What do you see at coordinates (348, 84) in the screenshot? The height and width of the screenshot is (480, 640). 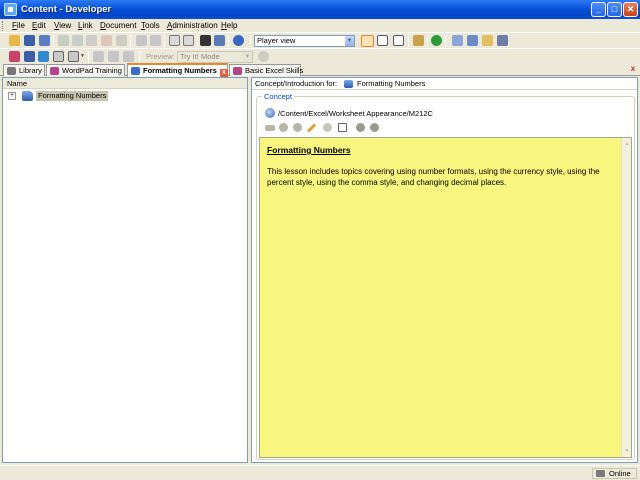 I see `concept-icon` at bounding box center [348, 84].